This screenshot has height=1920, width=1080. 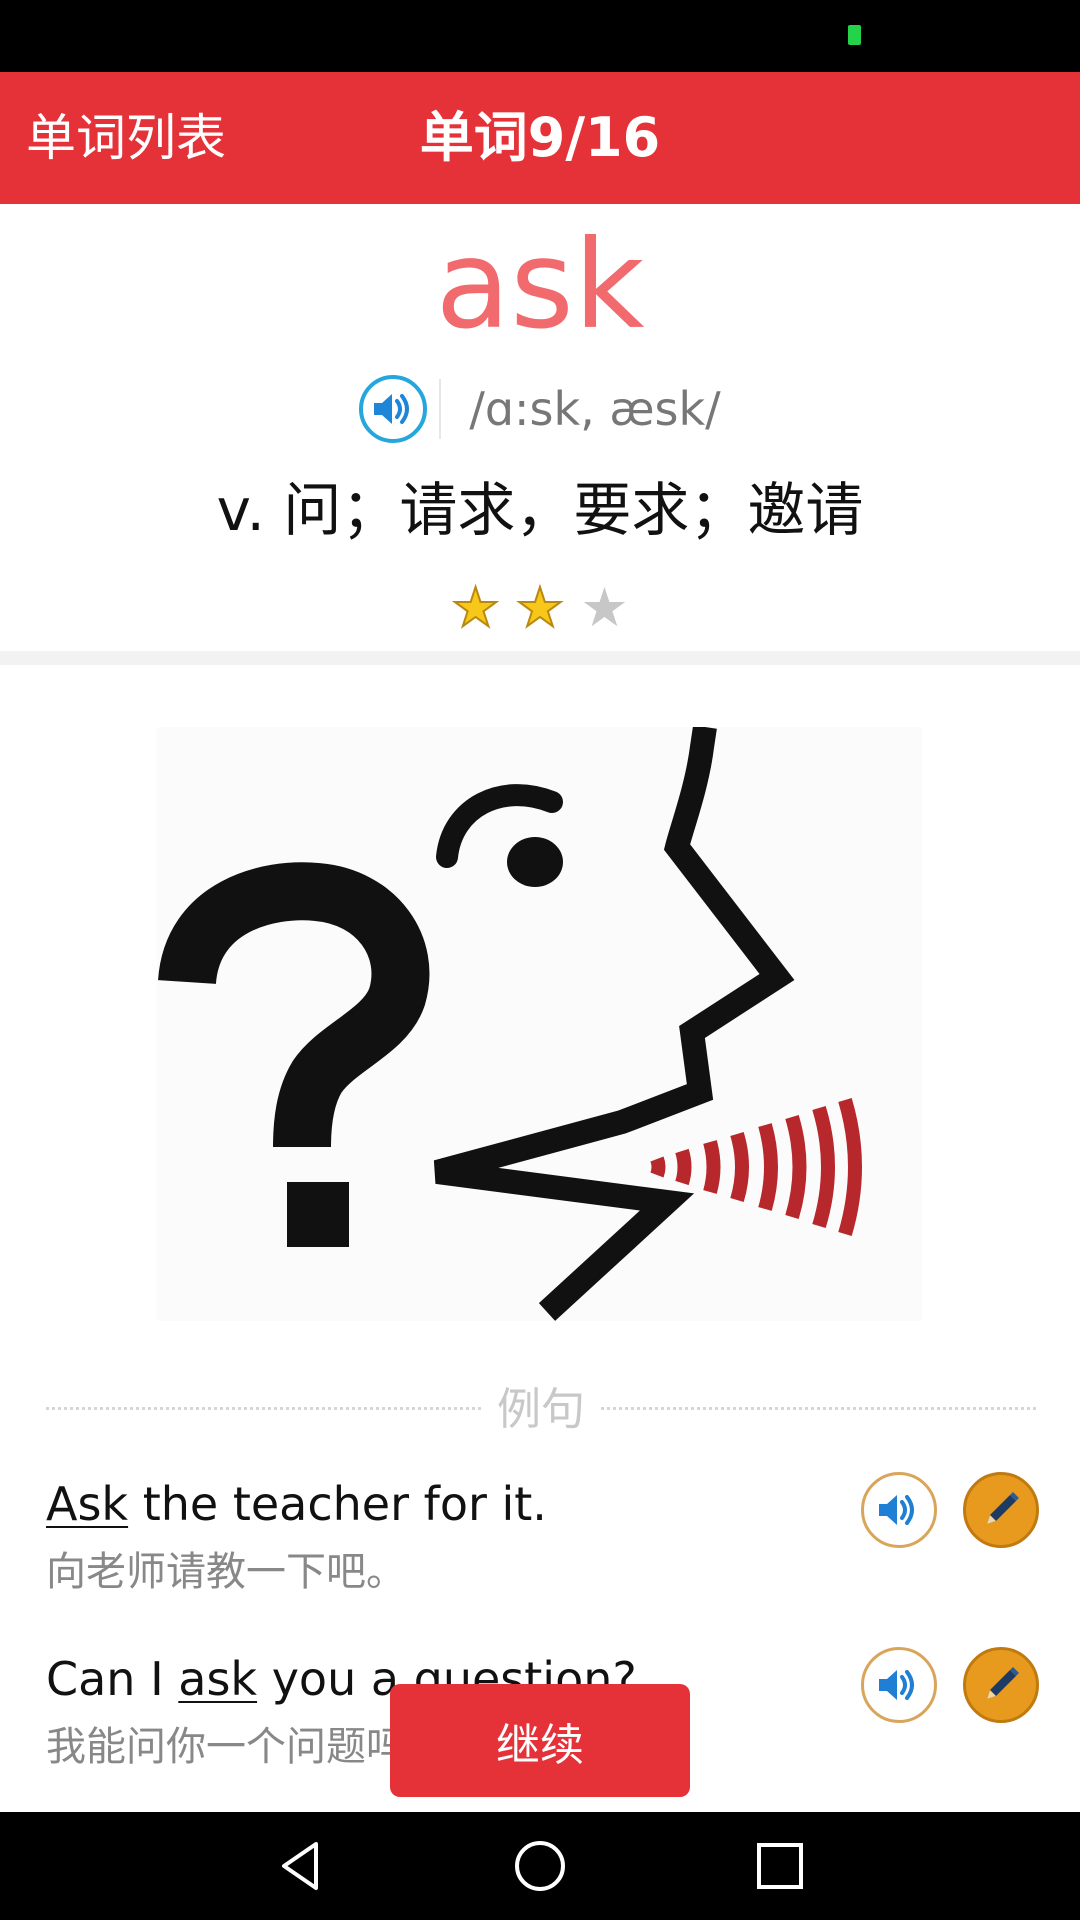 What do you see at coordinates (595, 409) in the screenshot?
I see `phonetic-text: /ɑ:sk, æsk/` at bounding box center [595, 409].